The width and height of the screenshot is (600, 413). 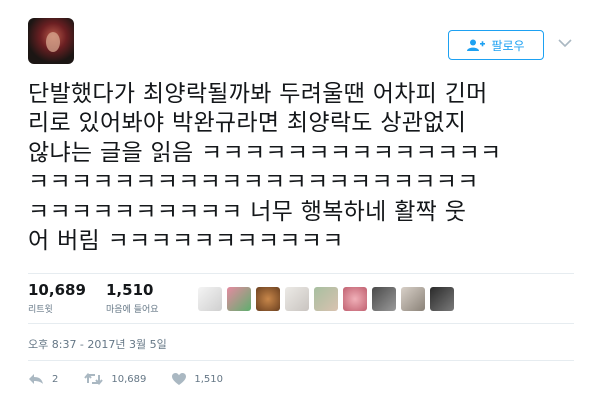 I want to click on tweet-stats: 10,689 리트윗 1,510 마음에 들어요, so click(x=301, y=301).